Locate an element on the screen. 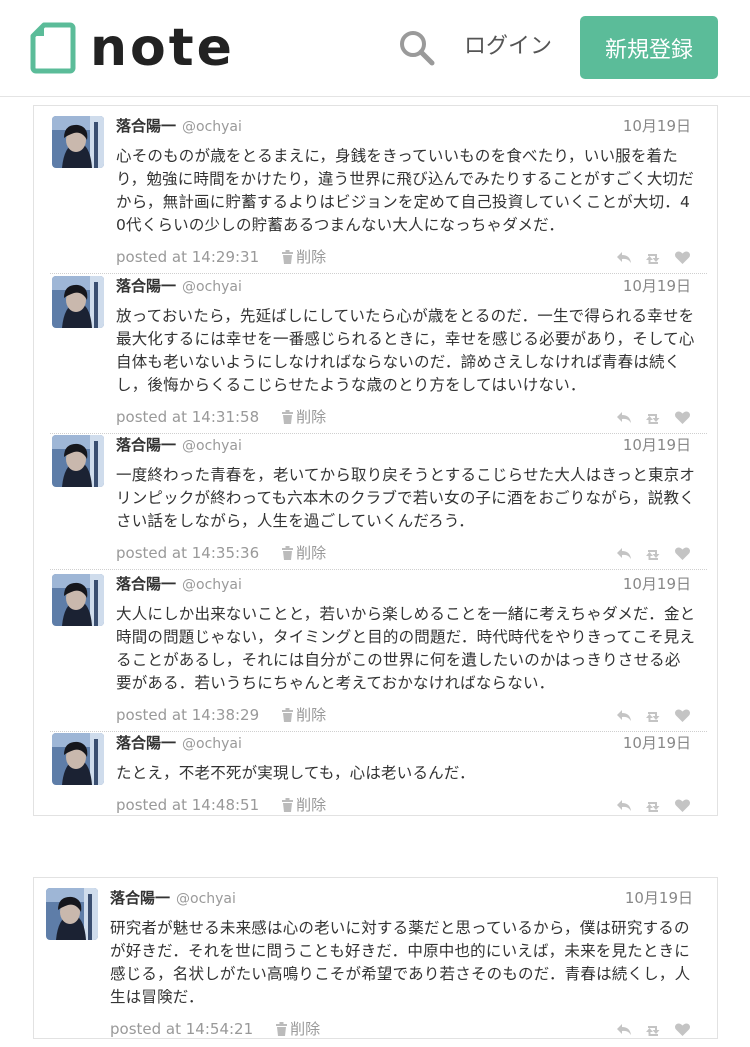 Image resolution: width=750 pixels, height=1047 pixels. post-meta: posted at 14:48:51 削除 is located at coordinates (221, 805).